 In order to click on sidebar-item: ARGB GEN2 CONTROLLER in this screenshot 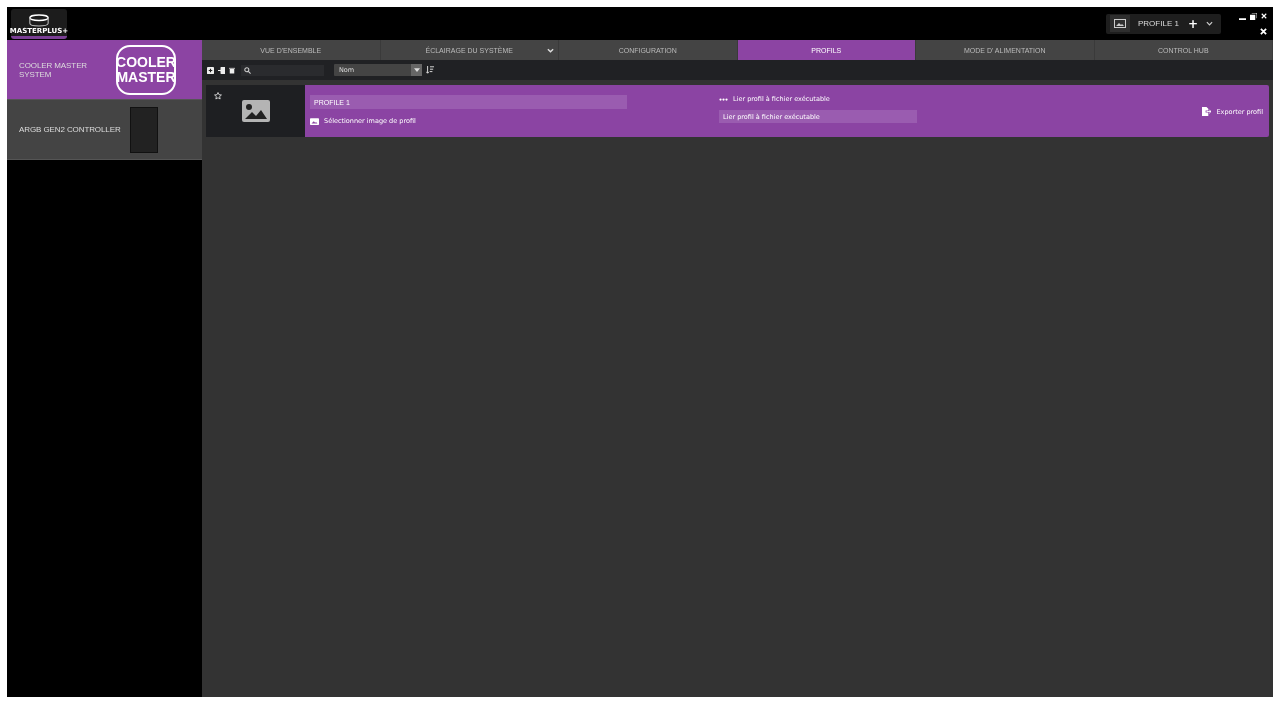, I will do `click(104, 130)`.